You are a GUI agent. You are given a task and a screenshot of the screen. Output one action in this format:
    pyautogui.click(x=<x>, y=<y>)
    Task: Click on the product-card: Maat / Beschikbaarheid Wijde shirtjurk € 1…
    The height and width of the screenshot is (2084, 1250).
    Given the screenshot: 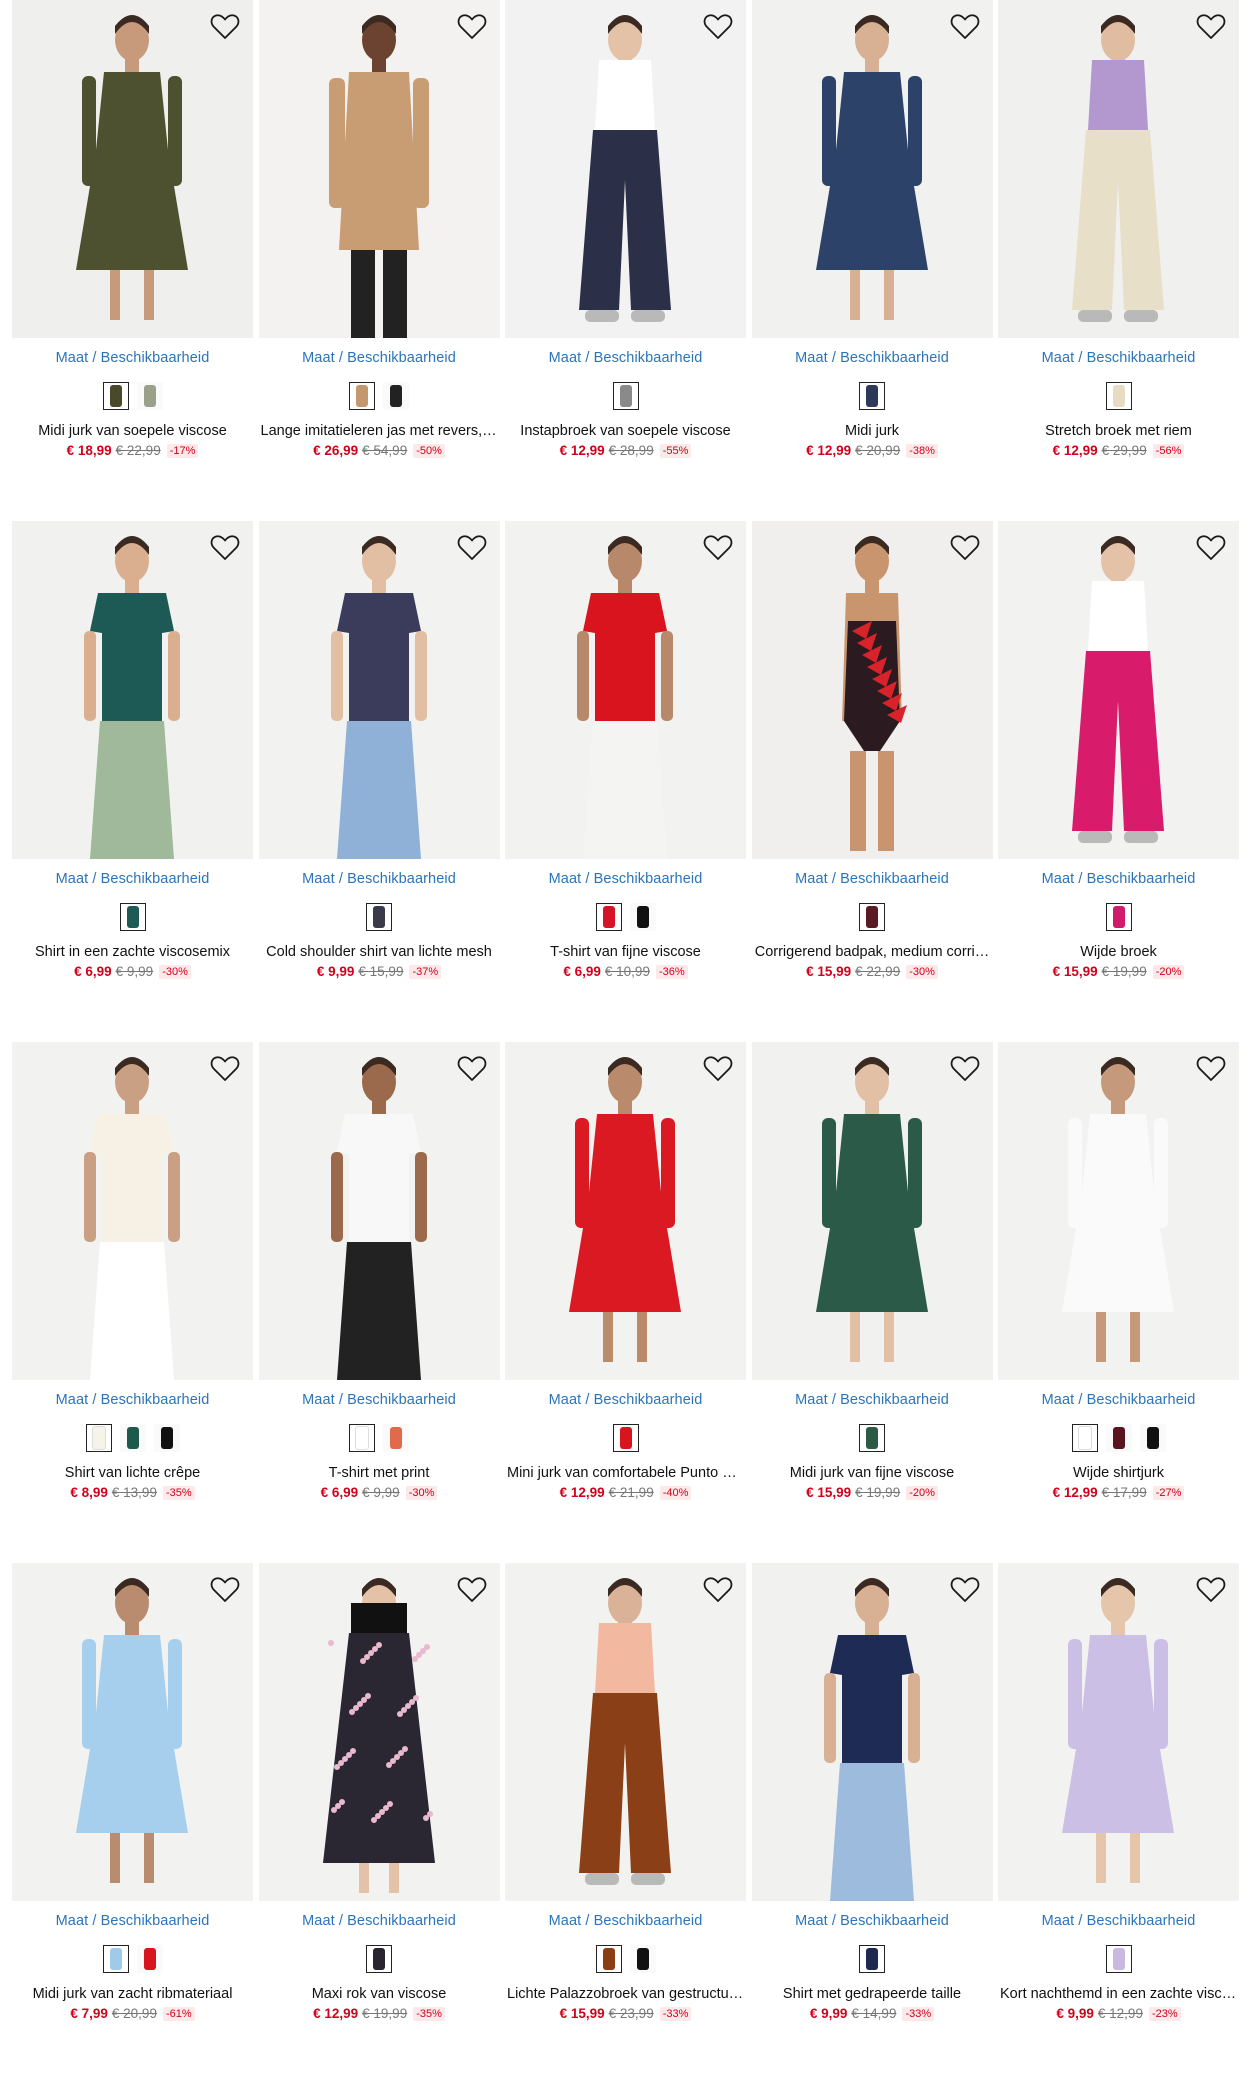 What is the action you would take?
    pyautogui.click(x=1118, y=1302)
    